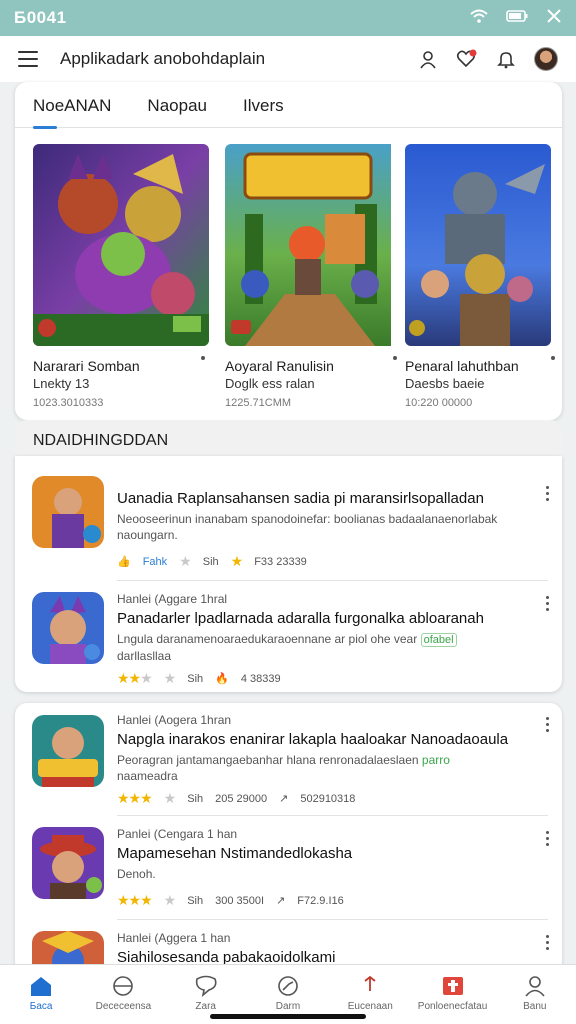  Describe the element at coordinates (428, 59) in the screenshot. I see `account-icon` at that location.